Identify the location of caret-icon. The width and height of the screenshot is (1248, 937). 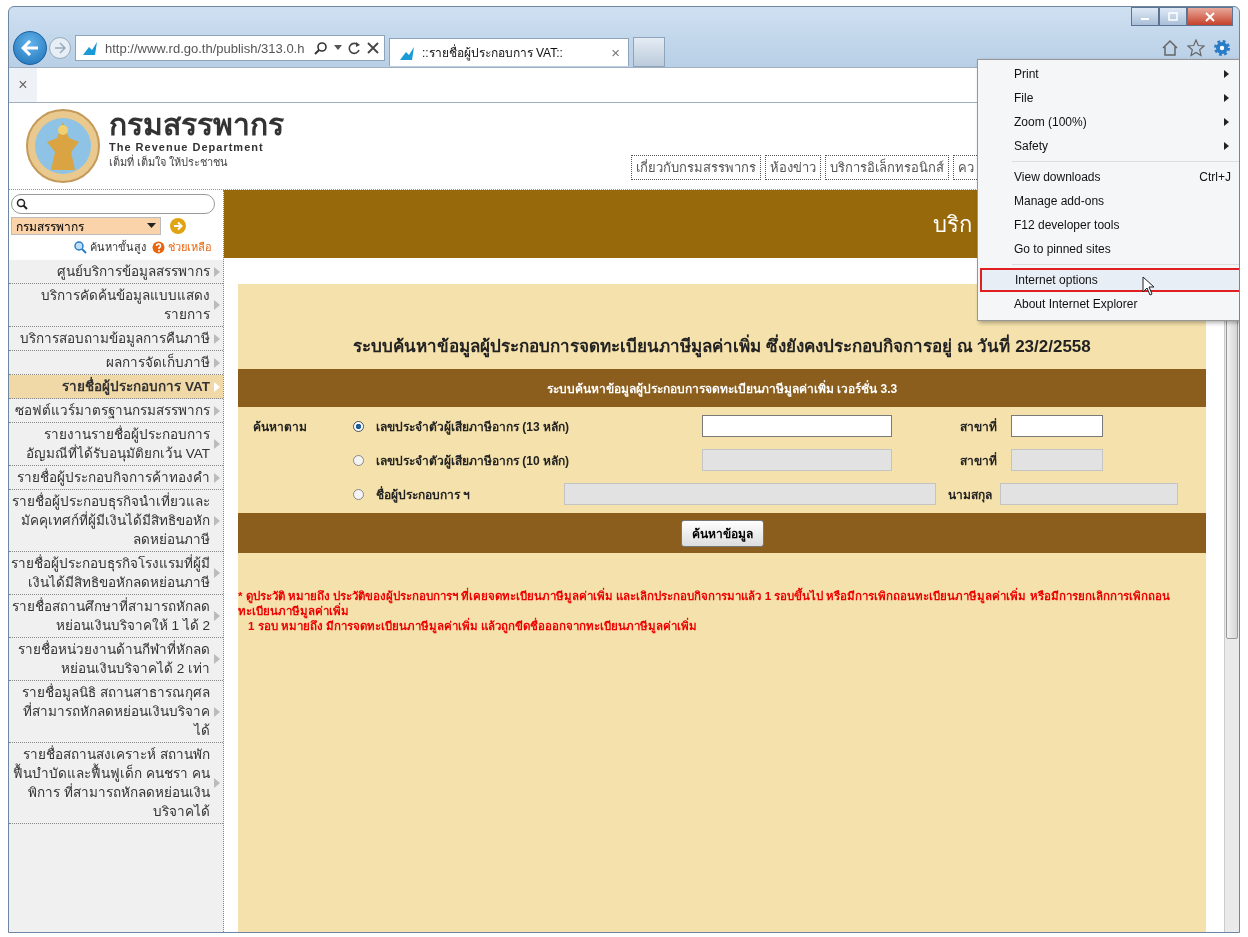
(151, 226).